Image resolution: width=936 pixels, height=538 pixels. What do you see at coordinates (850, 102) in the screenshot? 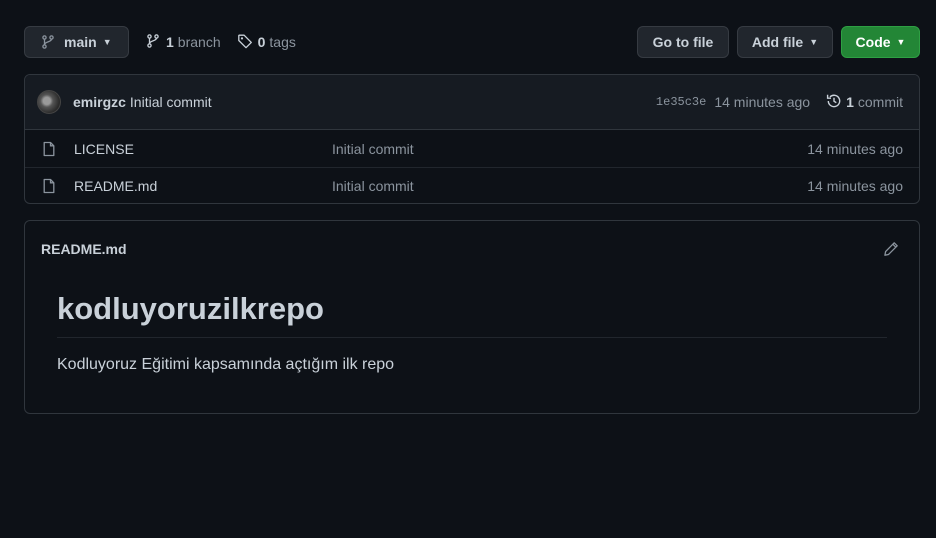
I see `commit-count: 1` at bounding box center [850, 102].